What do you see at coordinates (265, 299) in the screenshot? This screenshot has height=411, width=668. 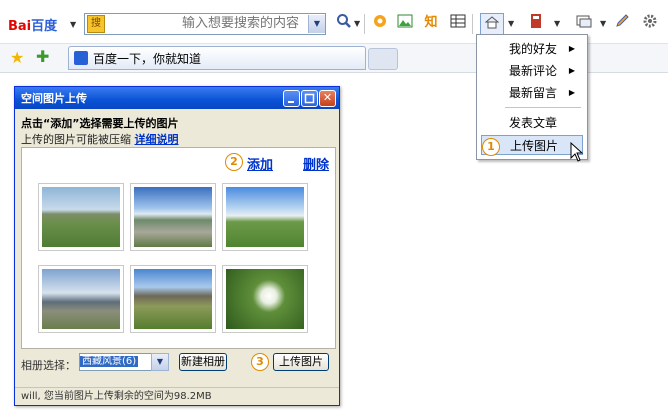 I see `thumbnail-dandelion` at bounding box center [265, 299].